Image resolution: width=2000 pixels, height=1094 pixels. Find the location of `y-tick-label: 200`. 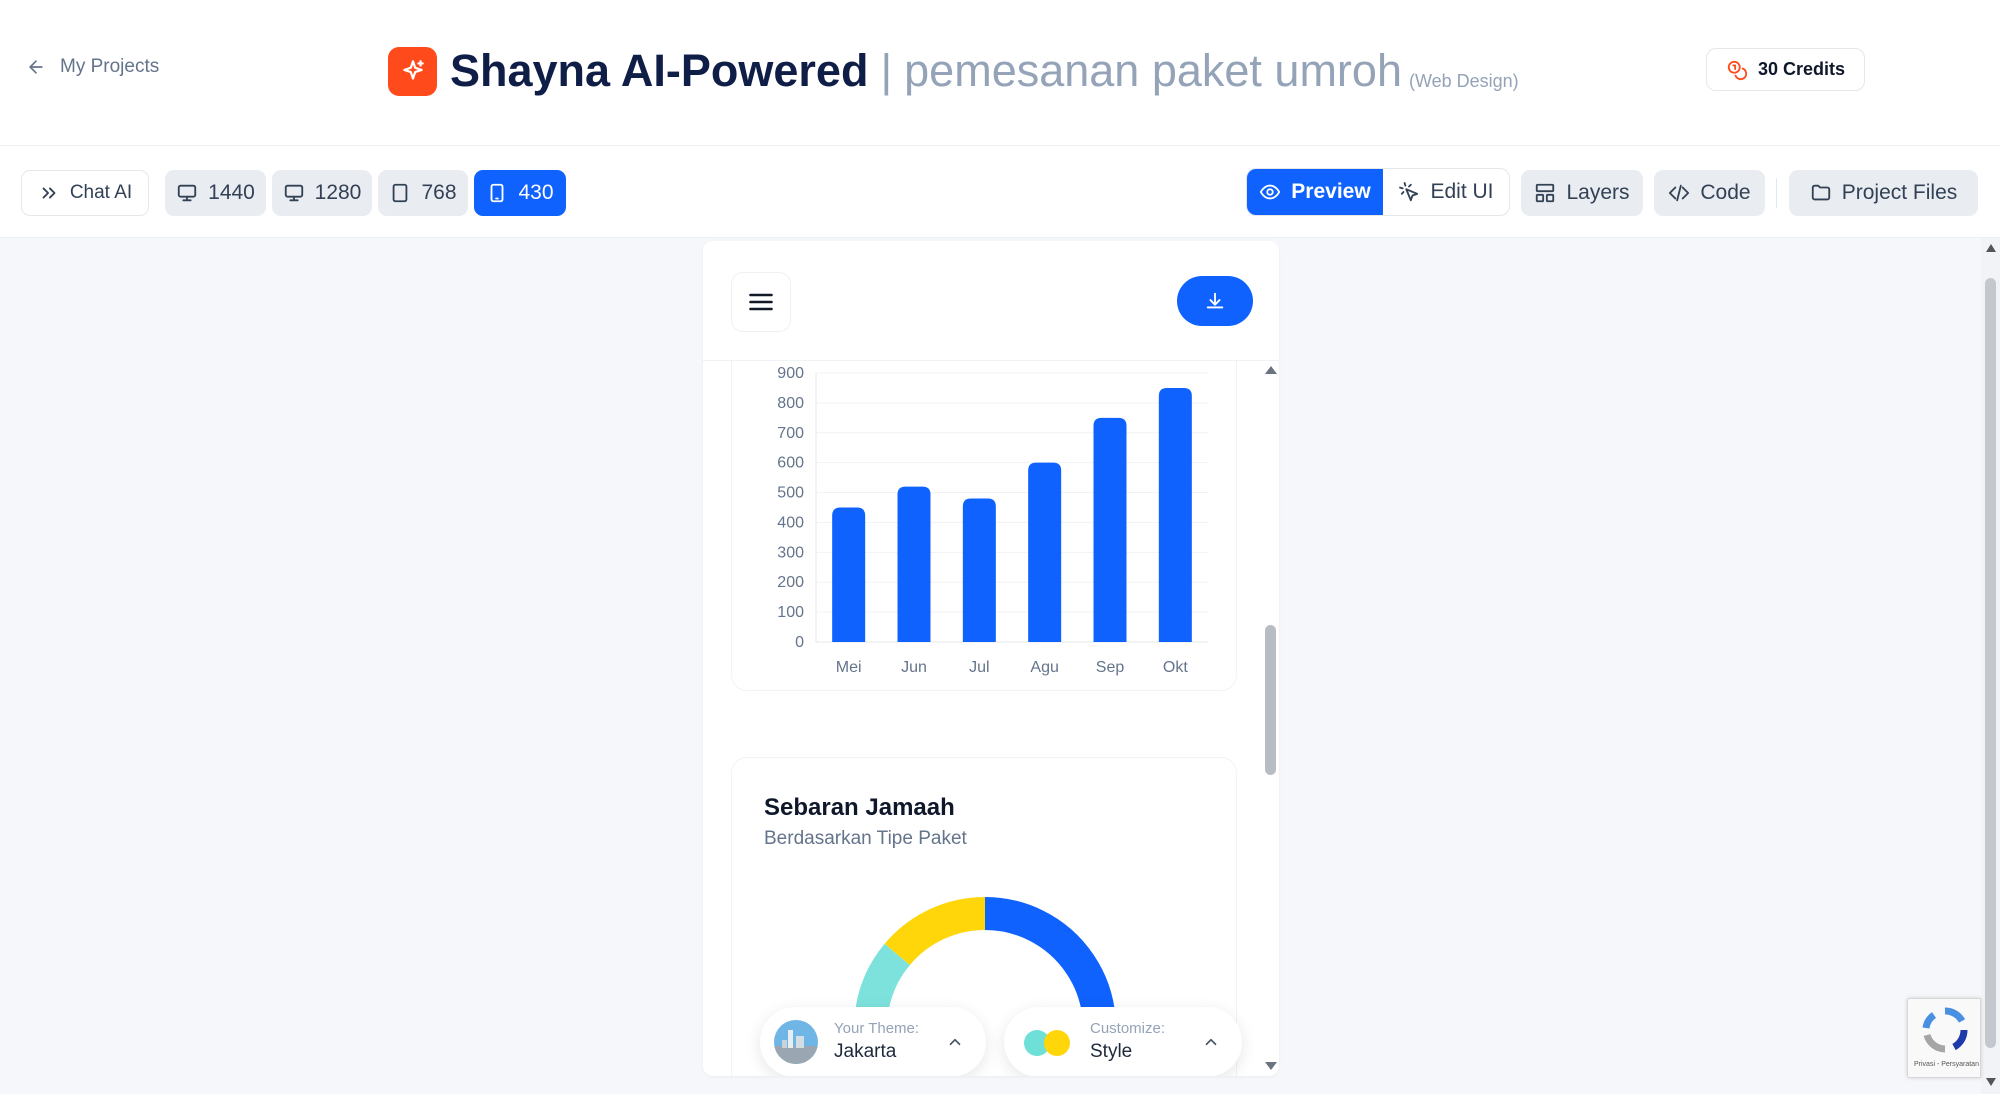

y-tick-label: 200 is located at coordinates (790, 582).